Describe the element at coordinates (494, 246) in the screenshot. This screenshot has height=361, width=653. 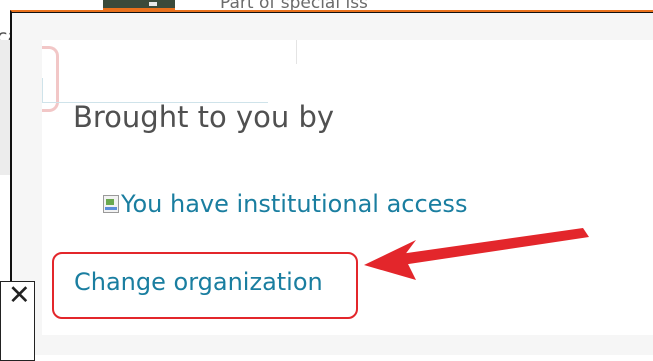
I see `arrow-shaft` at that location.